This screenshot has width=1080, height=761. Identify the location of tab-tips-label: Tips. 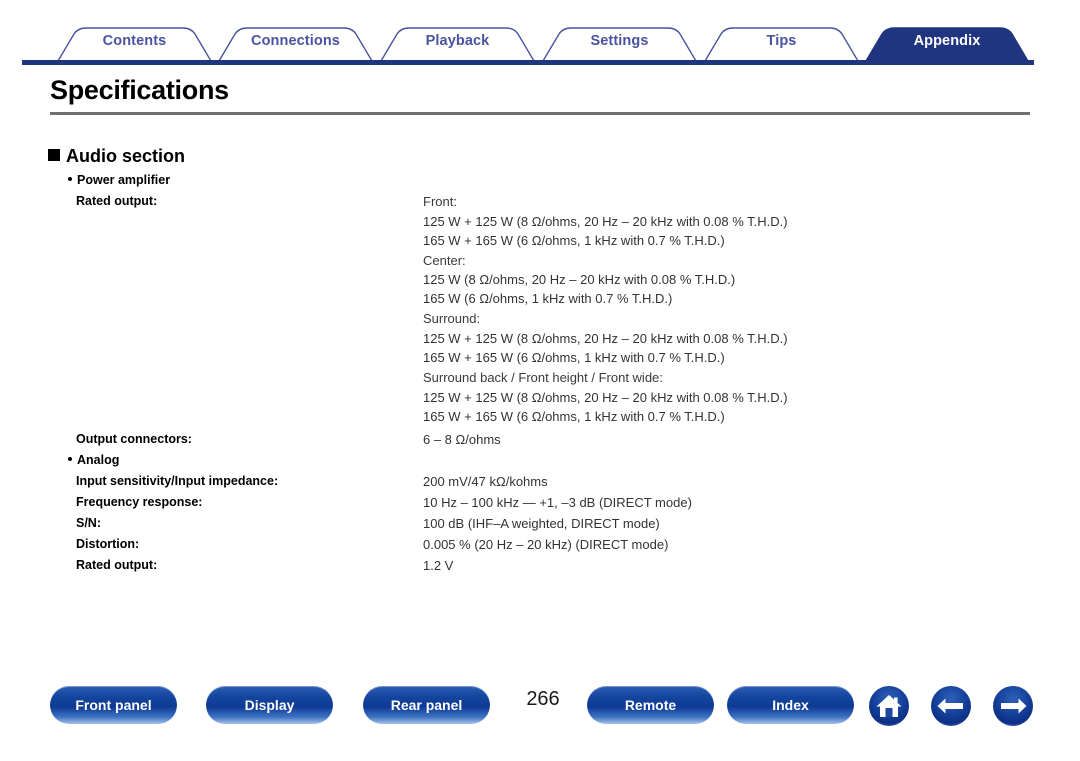
(781, 41).